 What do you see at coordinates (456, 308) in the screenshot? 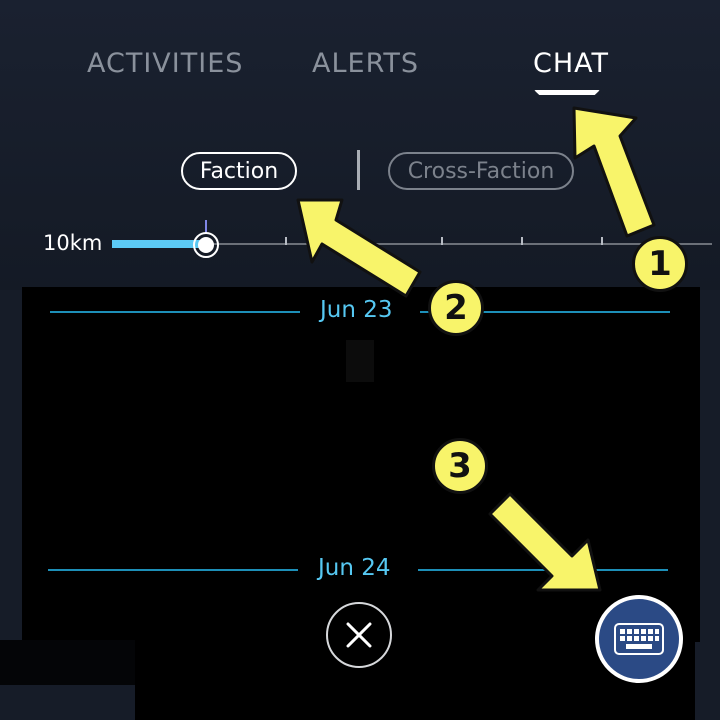
I see `annotation-badge-2: 2` at bounding box center [456, 308].